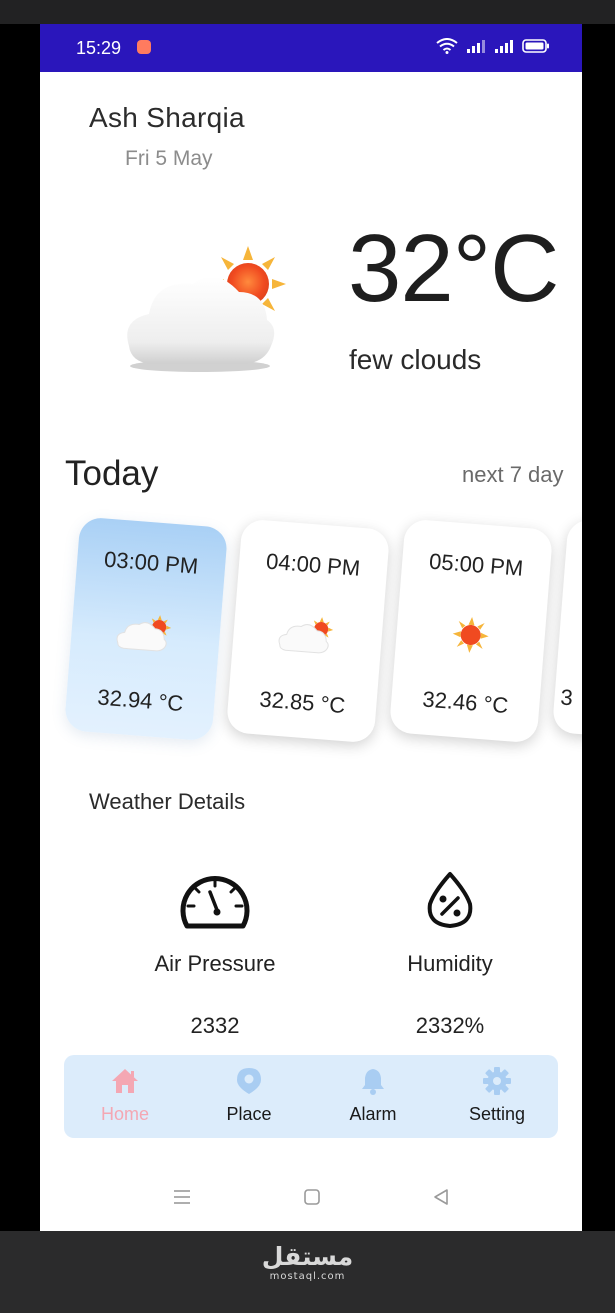 Image resolution: width=615 pixels, height=1313 pixels. I want to click on humidity-drop-icon, so click(450, 900).